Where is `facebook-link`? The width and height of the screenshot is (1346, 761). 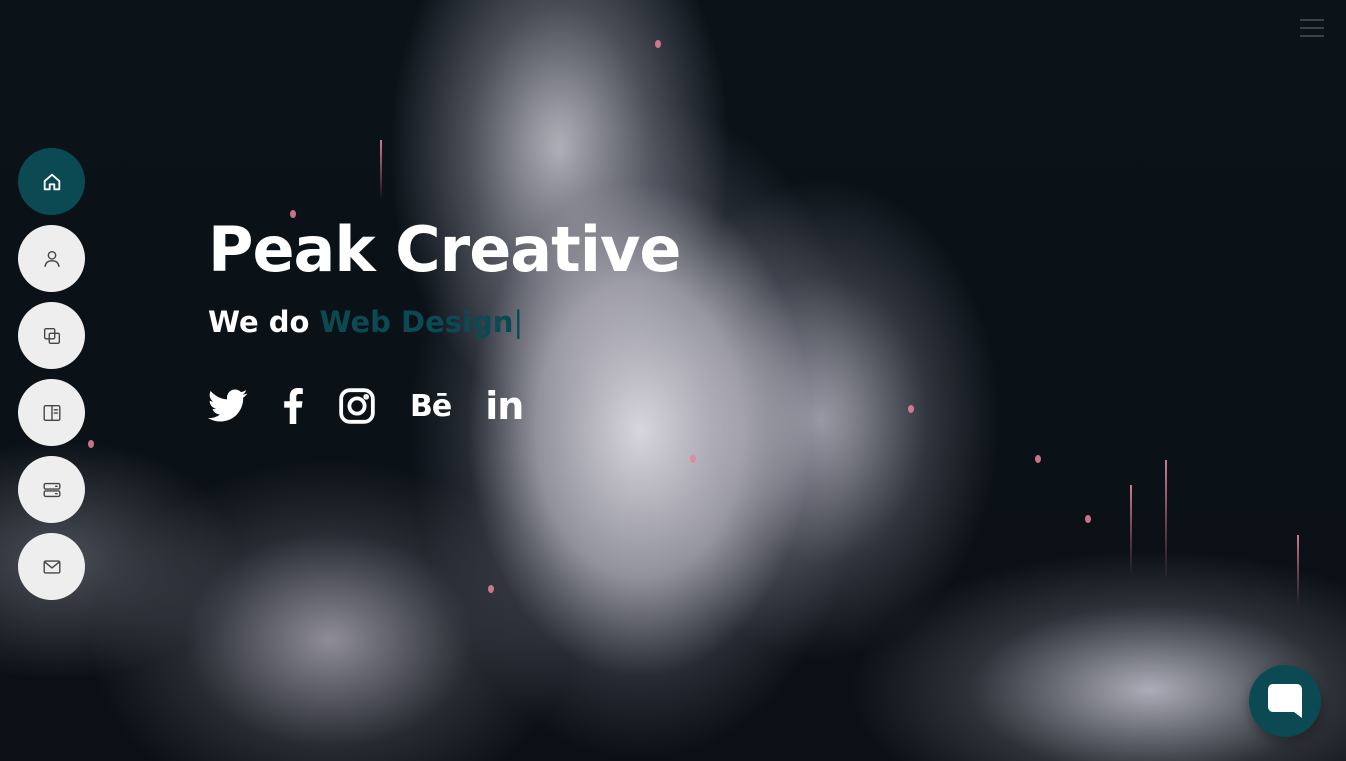 facebook-link is located at coordinates (293, 406).